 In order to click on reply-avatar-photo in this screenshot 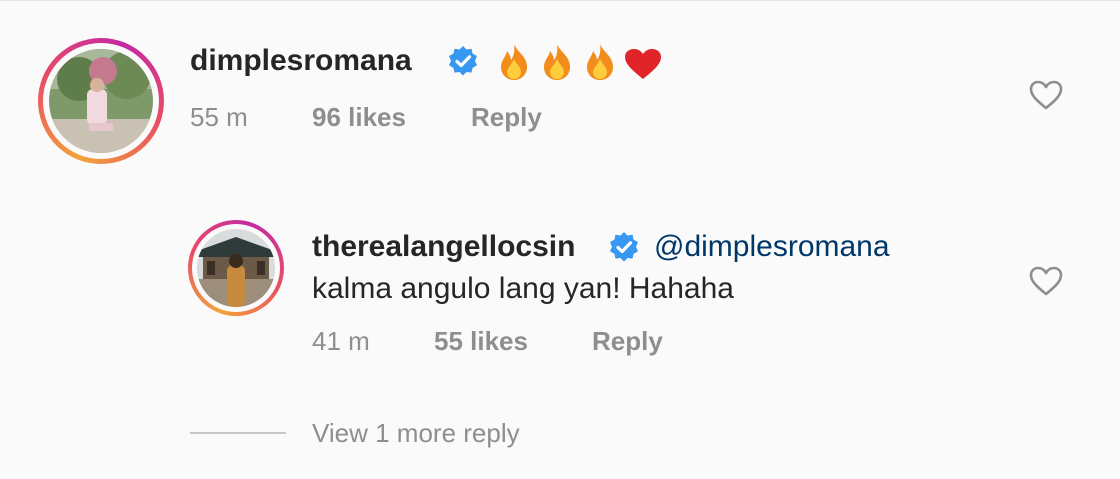, I will do `click(236, 268)`.